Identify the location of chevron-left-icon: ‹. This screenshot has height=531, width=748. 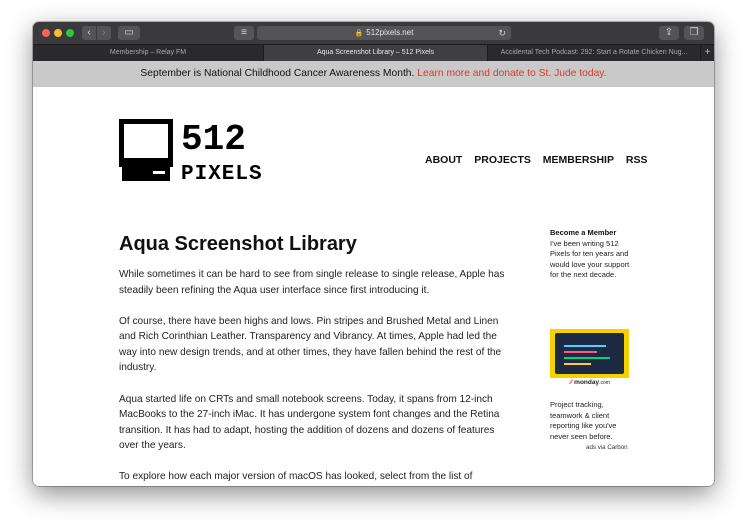
(89, 32).